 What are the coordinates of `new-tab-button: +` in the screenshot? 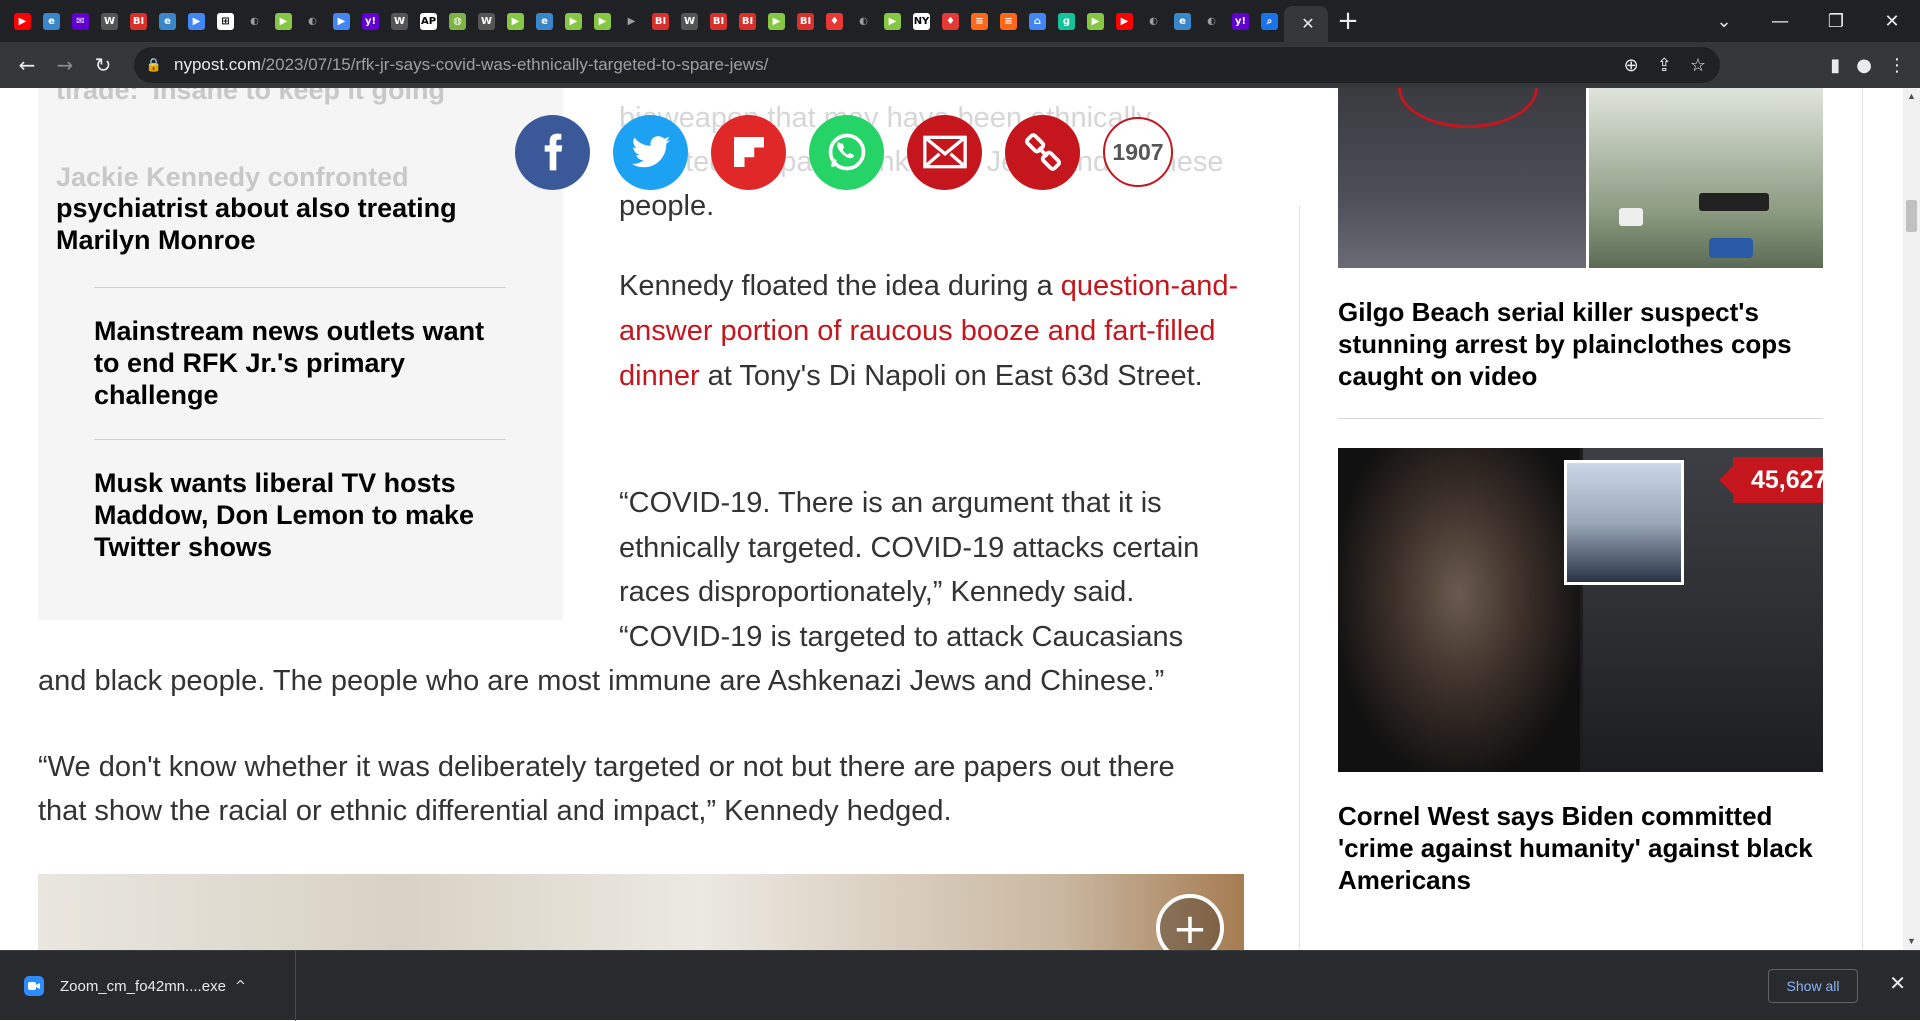 It's located at (1348, 21).